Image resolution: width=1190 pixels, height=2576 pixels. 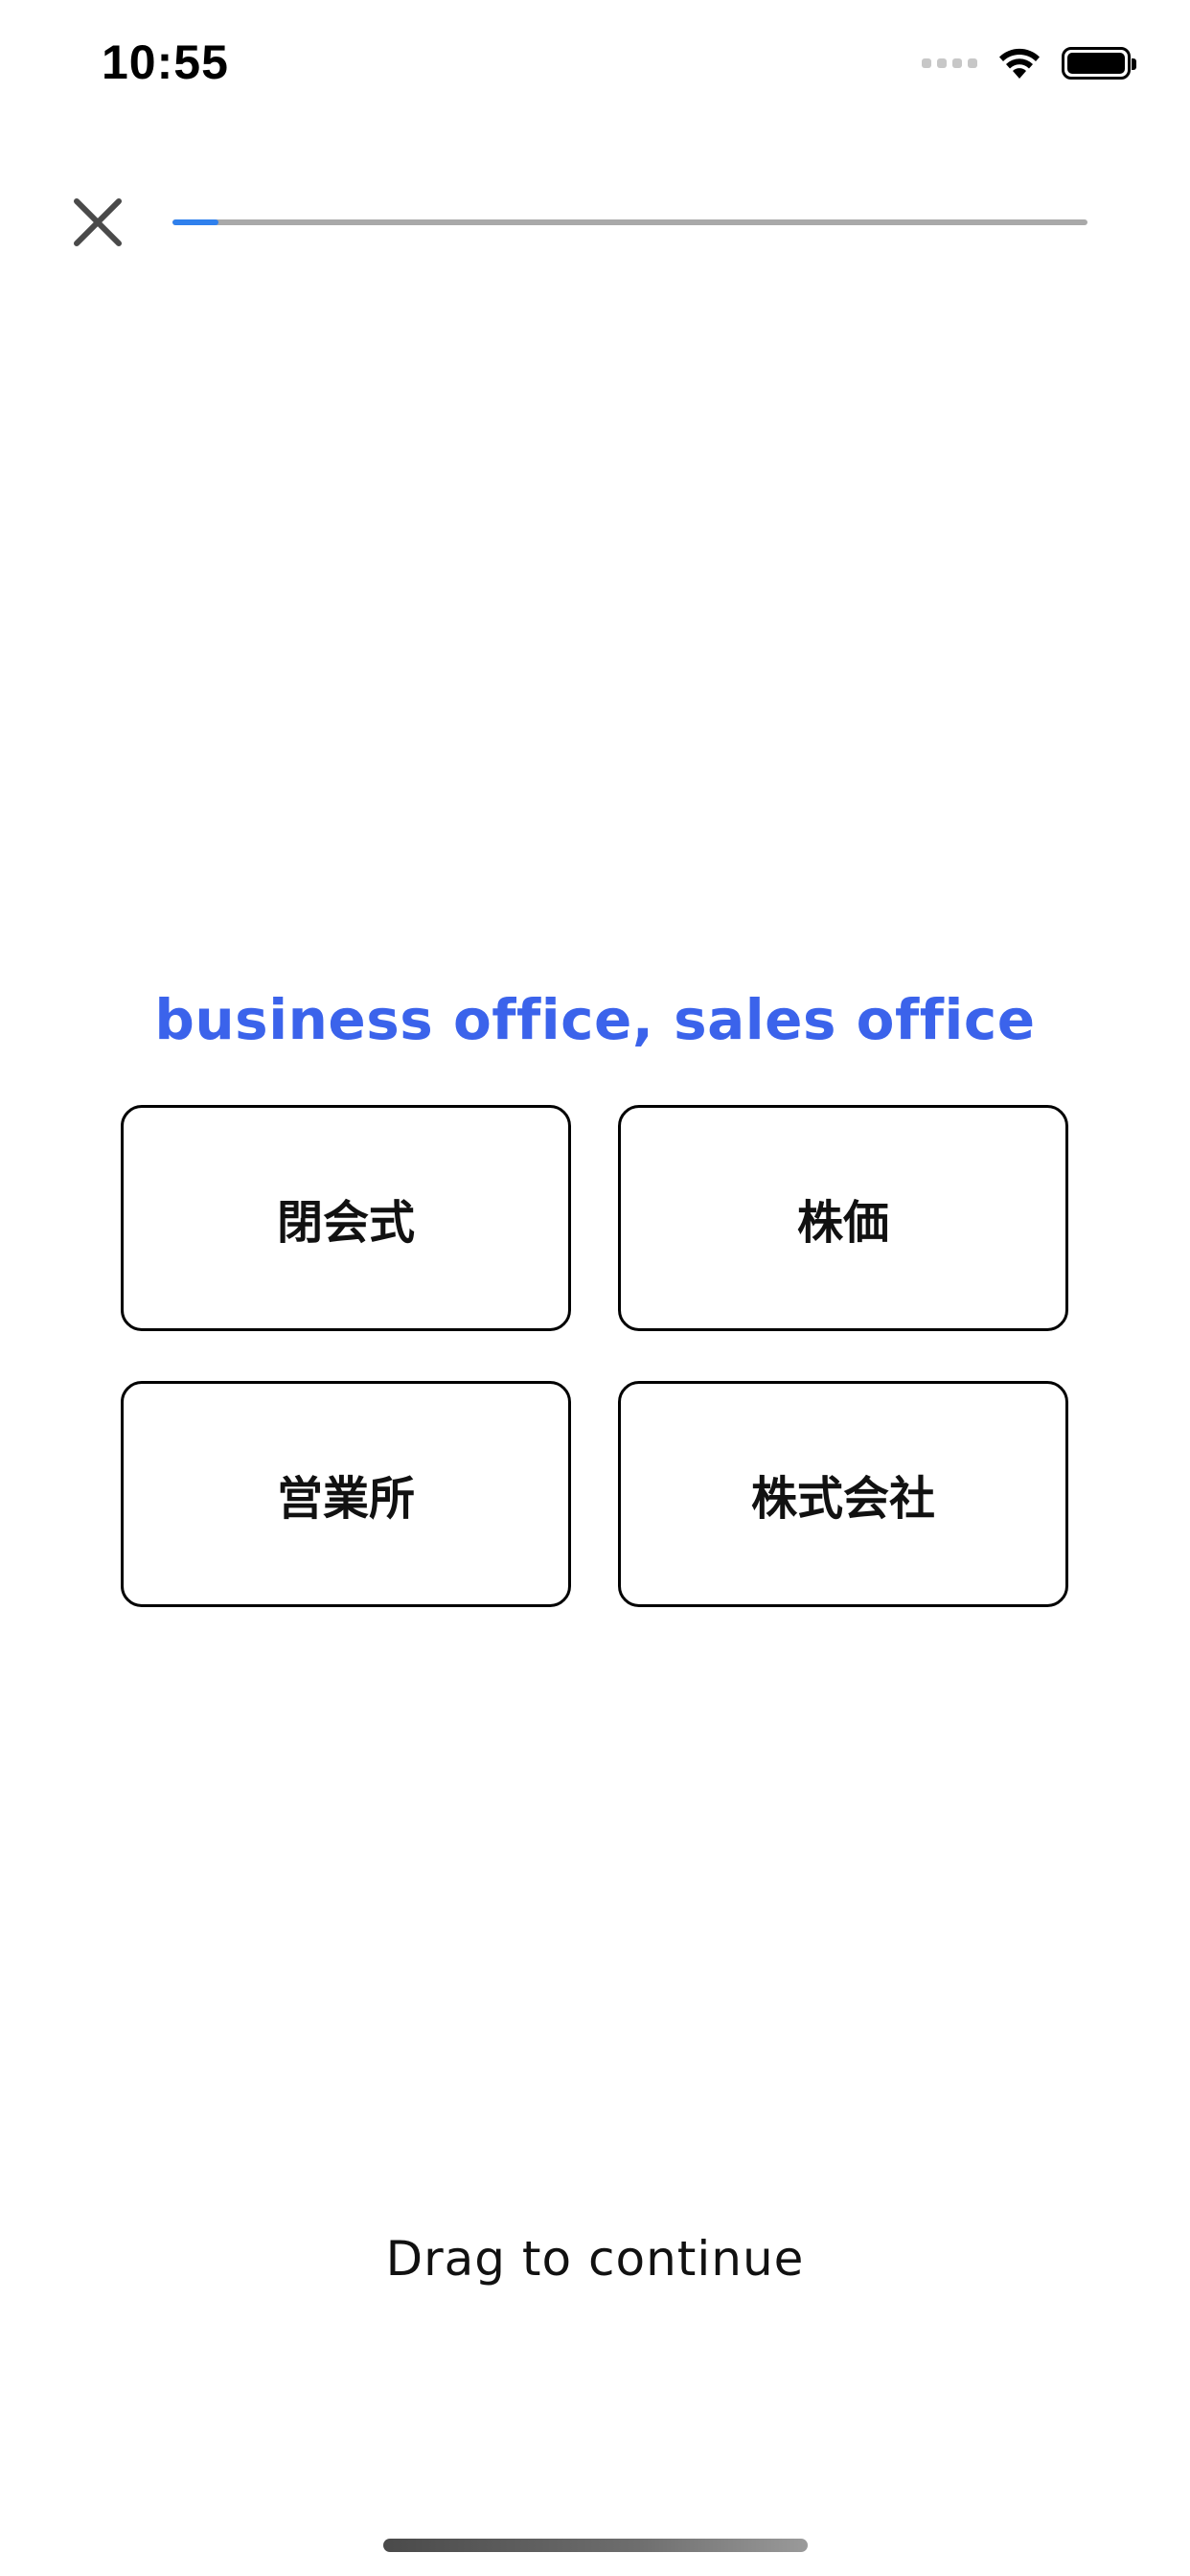 What do you see at coordinates (630, 222) in the screenshot?
I see `progress-bar` at bounding box center [630, 222].